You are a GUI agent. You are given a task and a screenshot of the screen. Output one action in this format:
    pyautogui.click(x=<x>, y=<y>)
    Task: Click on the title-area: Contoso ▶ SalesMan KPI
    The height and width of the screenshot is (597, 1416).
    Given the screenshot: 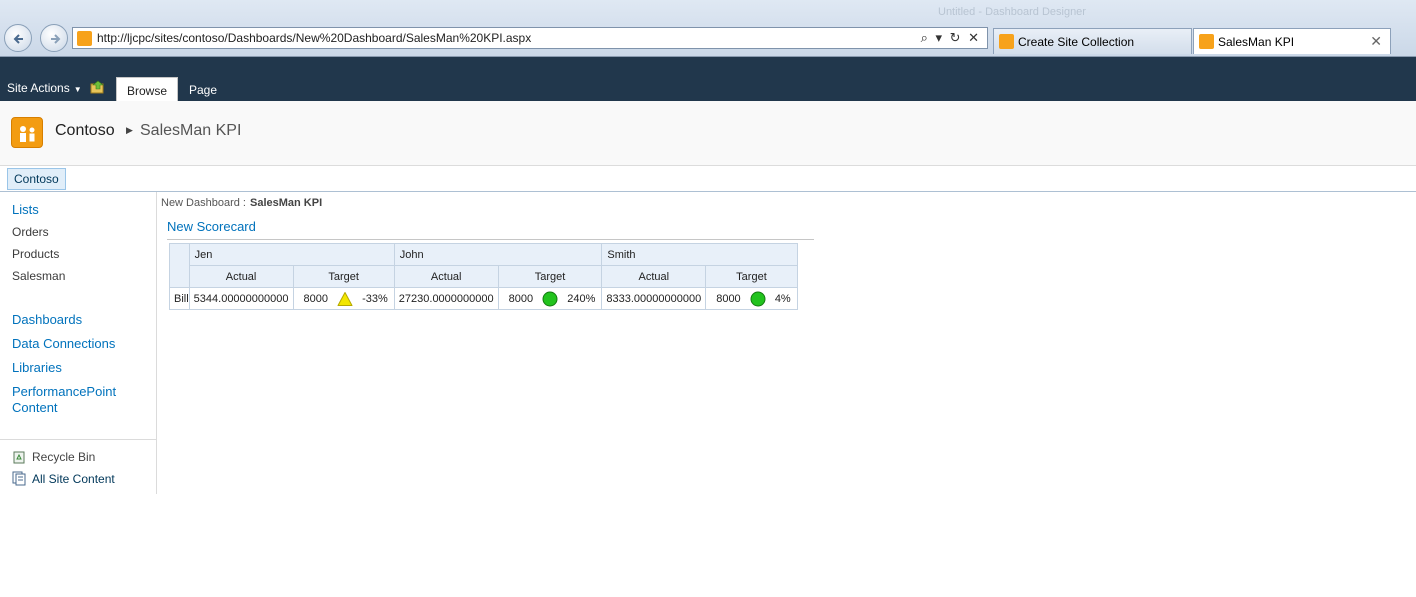 What is the action you would take?
    pyautogui.click(x=708, y=133)
    